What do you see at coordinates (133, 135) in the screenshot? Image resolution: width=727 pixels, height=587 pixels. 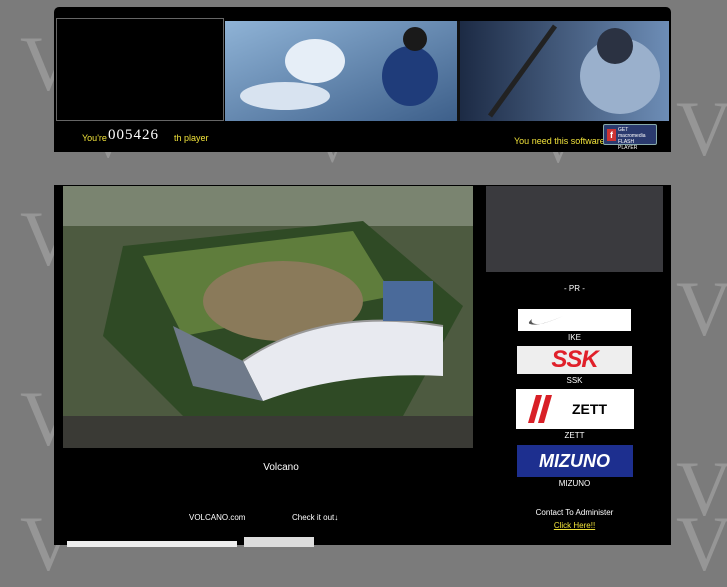 I see `visitor-counter: 005426` at bounding box center [133, 135].